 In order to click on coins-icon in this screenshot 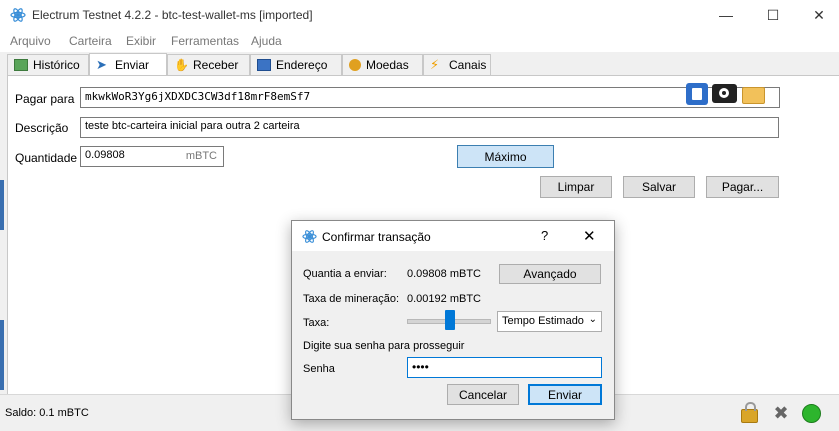, I will do `click(355, 65)`.